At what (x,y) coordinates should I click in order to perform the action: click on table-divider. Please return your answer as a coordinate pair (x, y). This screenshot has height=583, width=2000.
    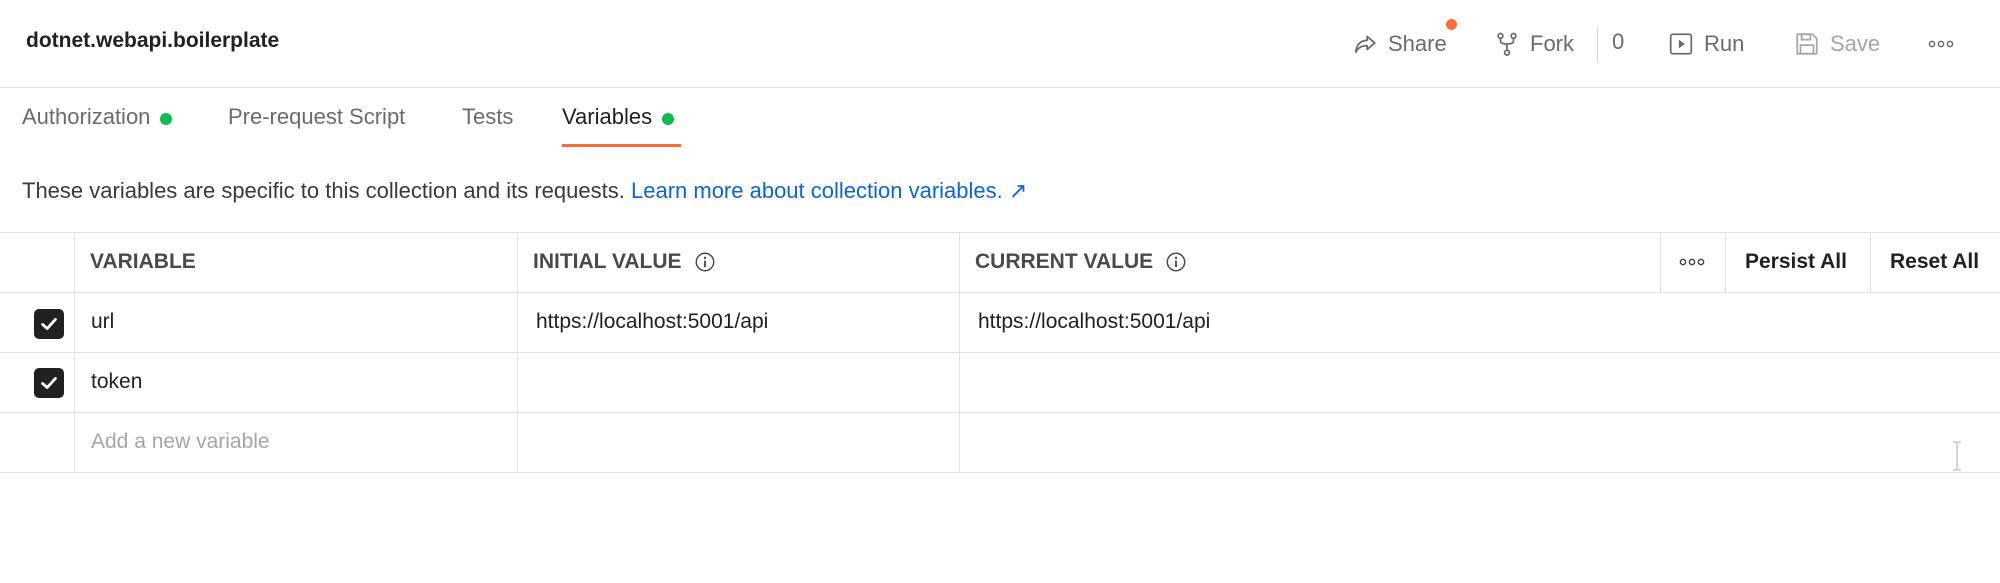
    Looking at the image, I should click on (1000, 352).